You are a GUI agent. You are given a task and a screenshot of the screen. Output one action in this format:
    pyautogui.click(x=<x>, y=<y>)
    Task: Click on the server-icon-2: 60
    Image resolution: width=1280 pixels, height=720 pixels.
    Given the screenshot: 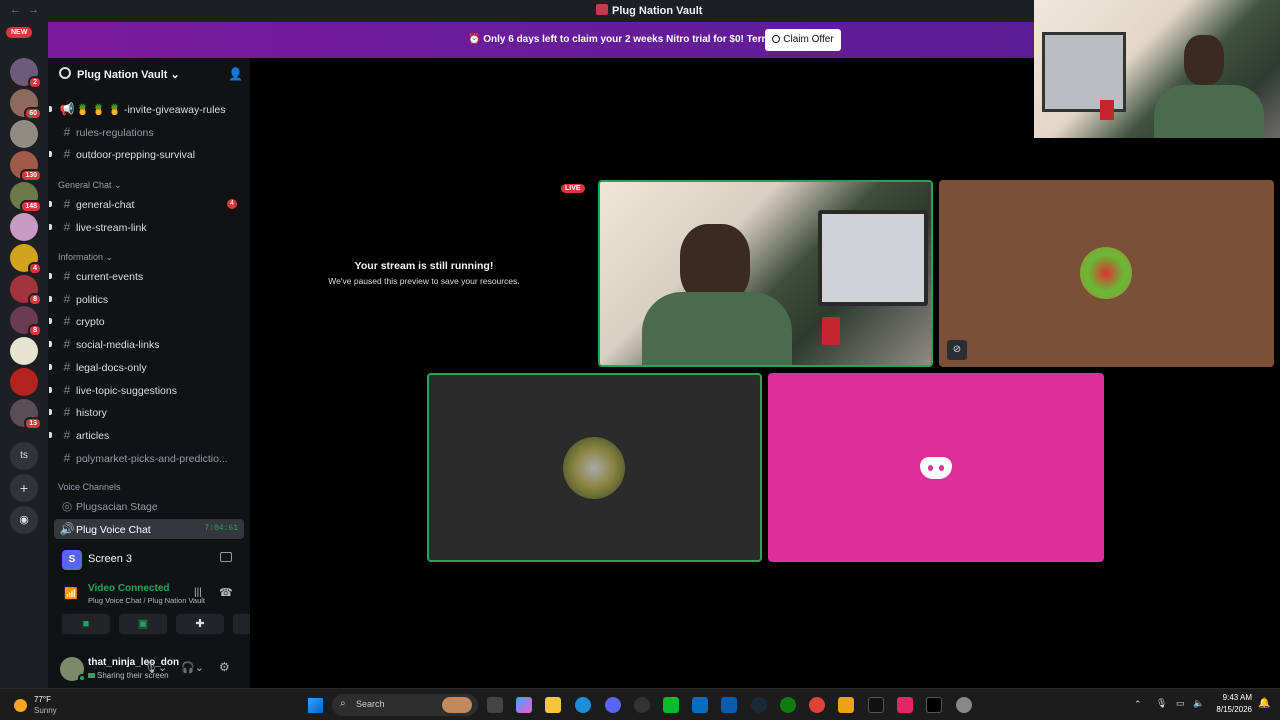 What is the action you would take?
    pyautogui.click(x=26, y=104)
    